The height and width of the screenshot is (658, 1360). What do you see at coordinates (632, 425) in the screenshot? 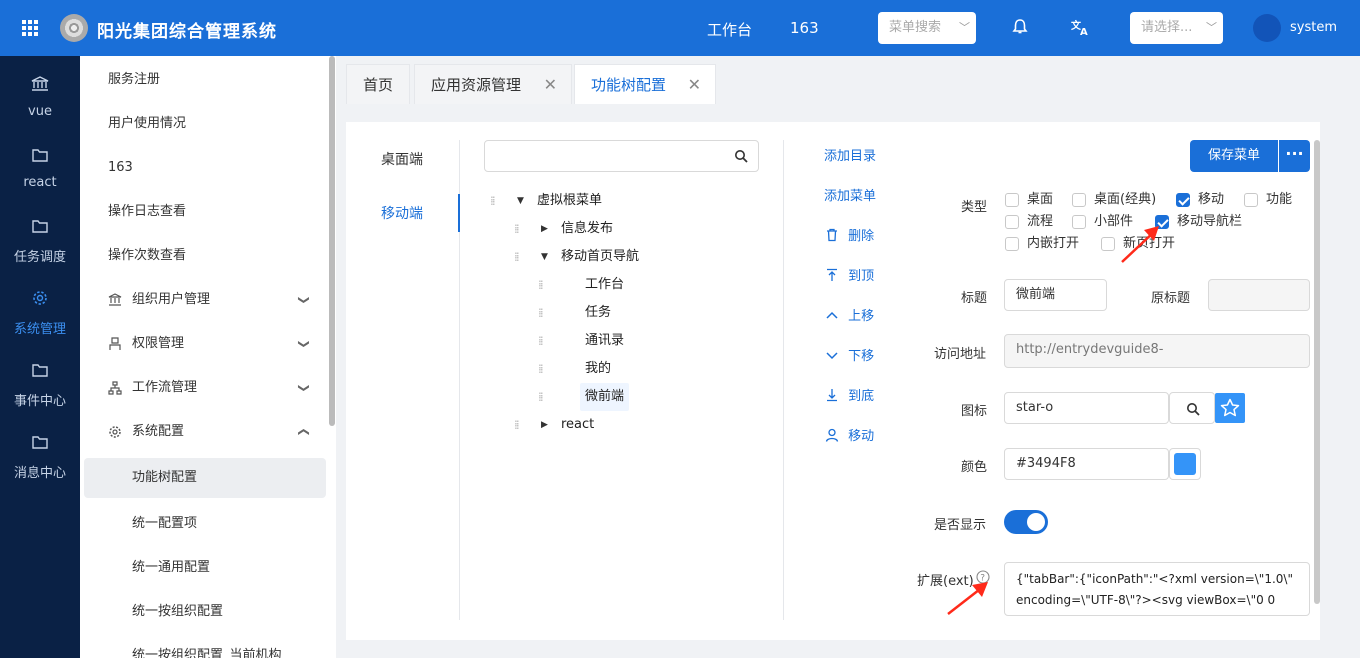
I see `tree-node-react: ⁞⁞ ▶ react` at bounding box center [632, 425].